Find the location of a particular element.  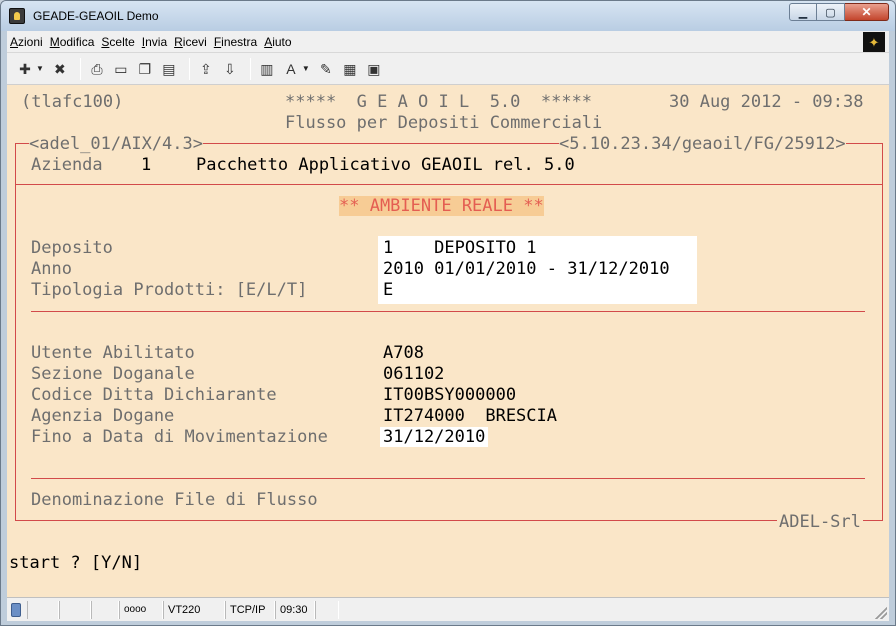

codice-value: IT00BSY000000 is located at coordinates (450, 395).